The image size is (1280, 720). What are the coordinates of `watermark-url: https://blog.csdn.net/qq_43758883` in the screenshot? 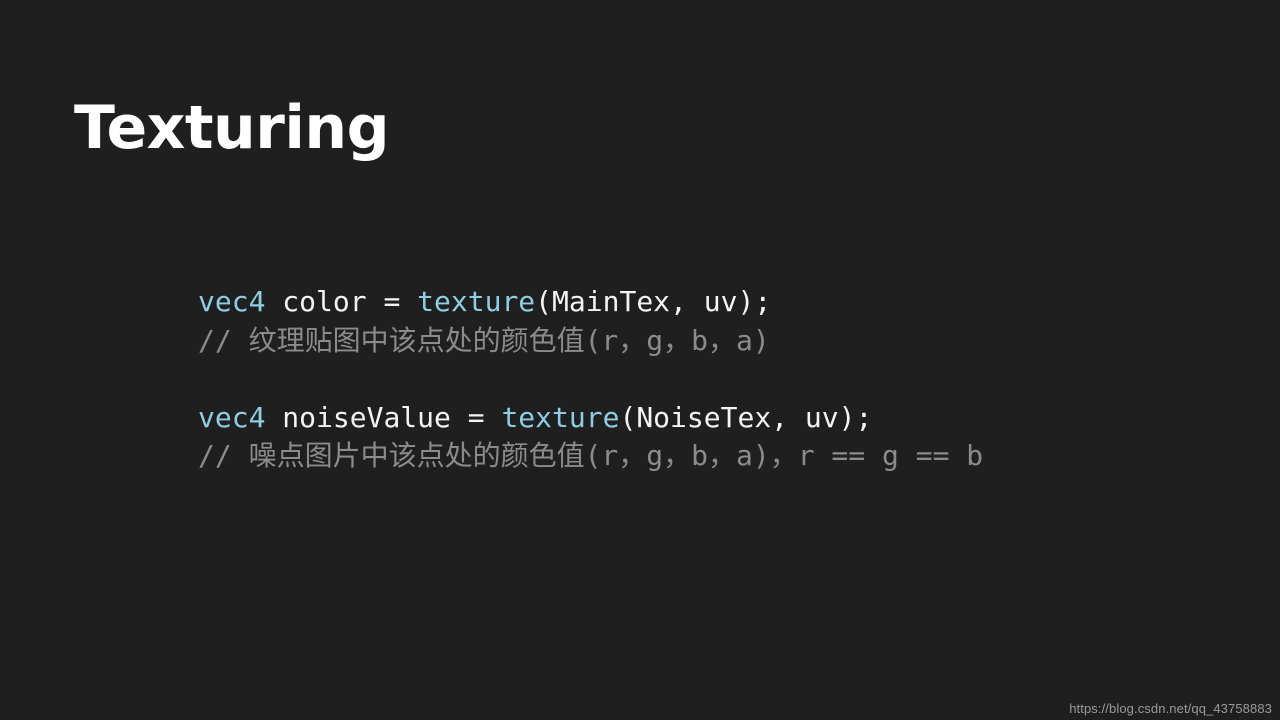 It's located at (1170, 708).